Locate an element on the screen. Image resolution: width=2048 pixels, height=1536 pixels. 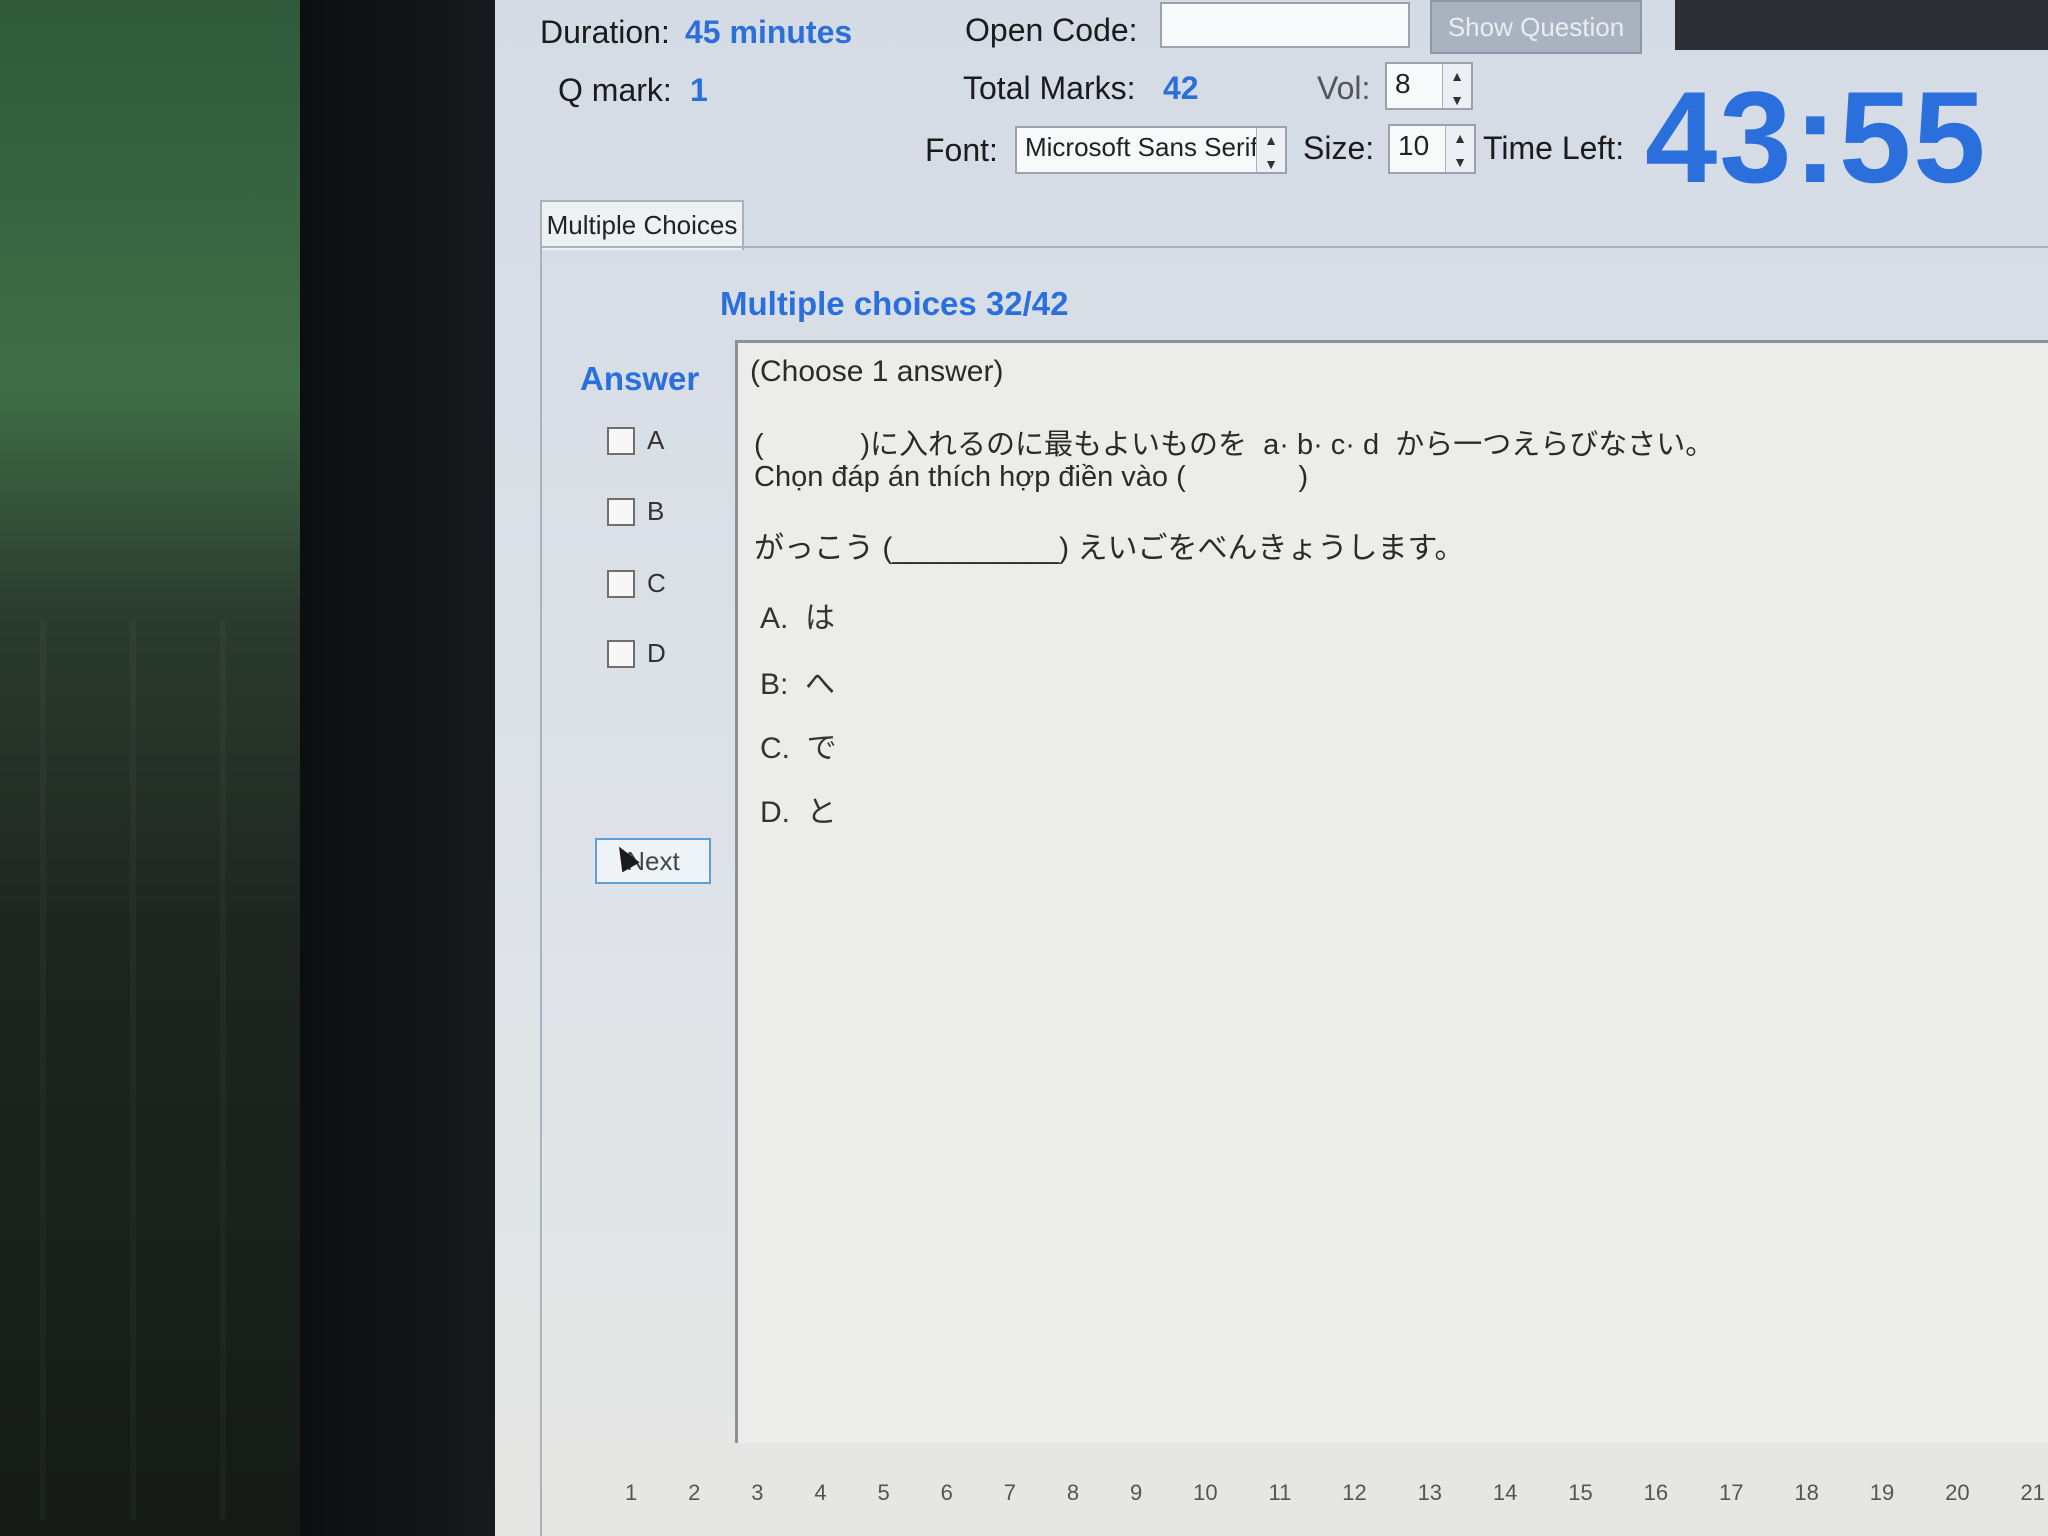
font-label: Font: is located at coordinates (961, 150).